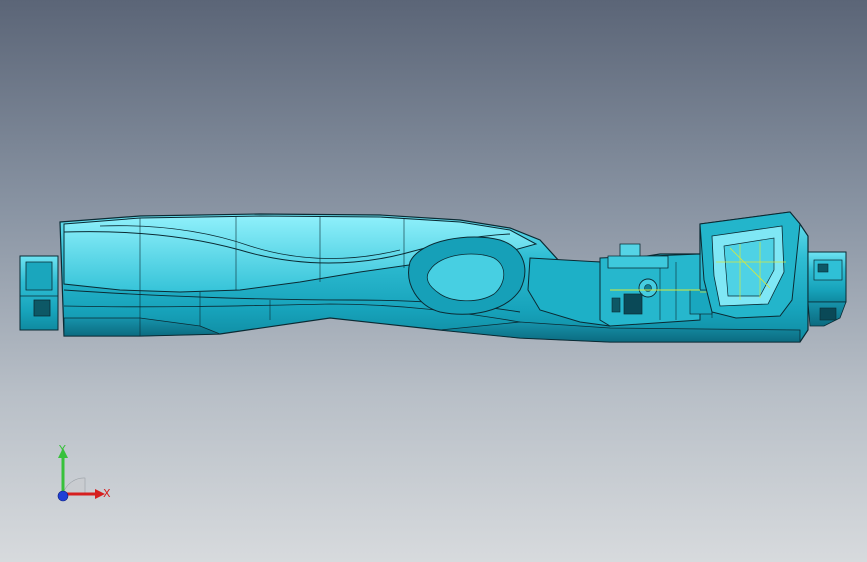  I want to click on z-axis-dot, so click(63, 496).